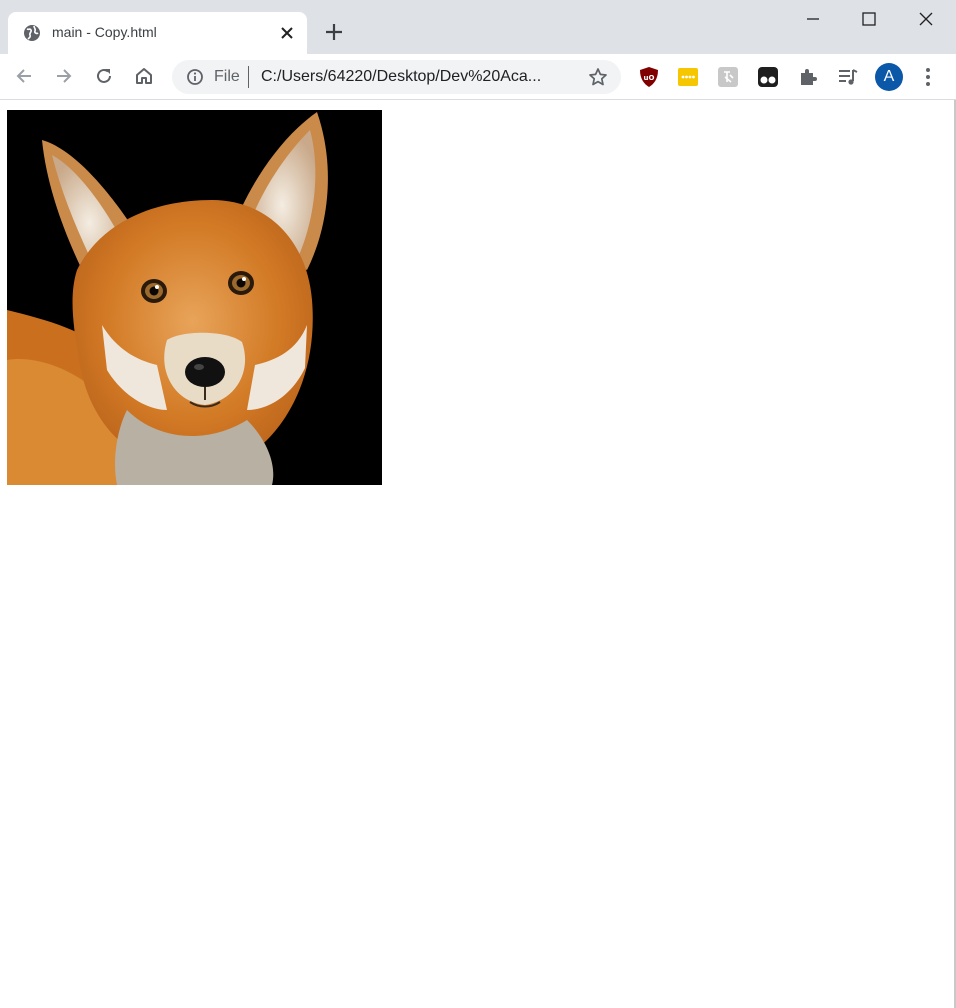 The image size is (956, 1008). What do you see at coordinates (813, 20) in the screenshot?
I see `minimize-icon` at bounding box center [813, 20].